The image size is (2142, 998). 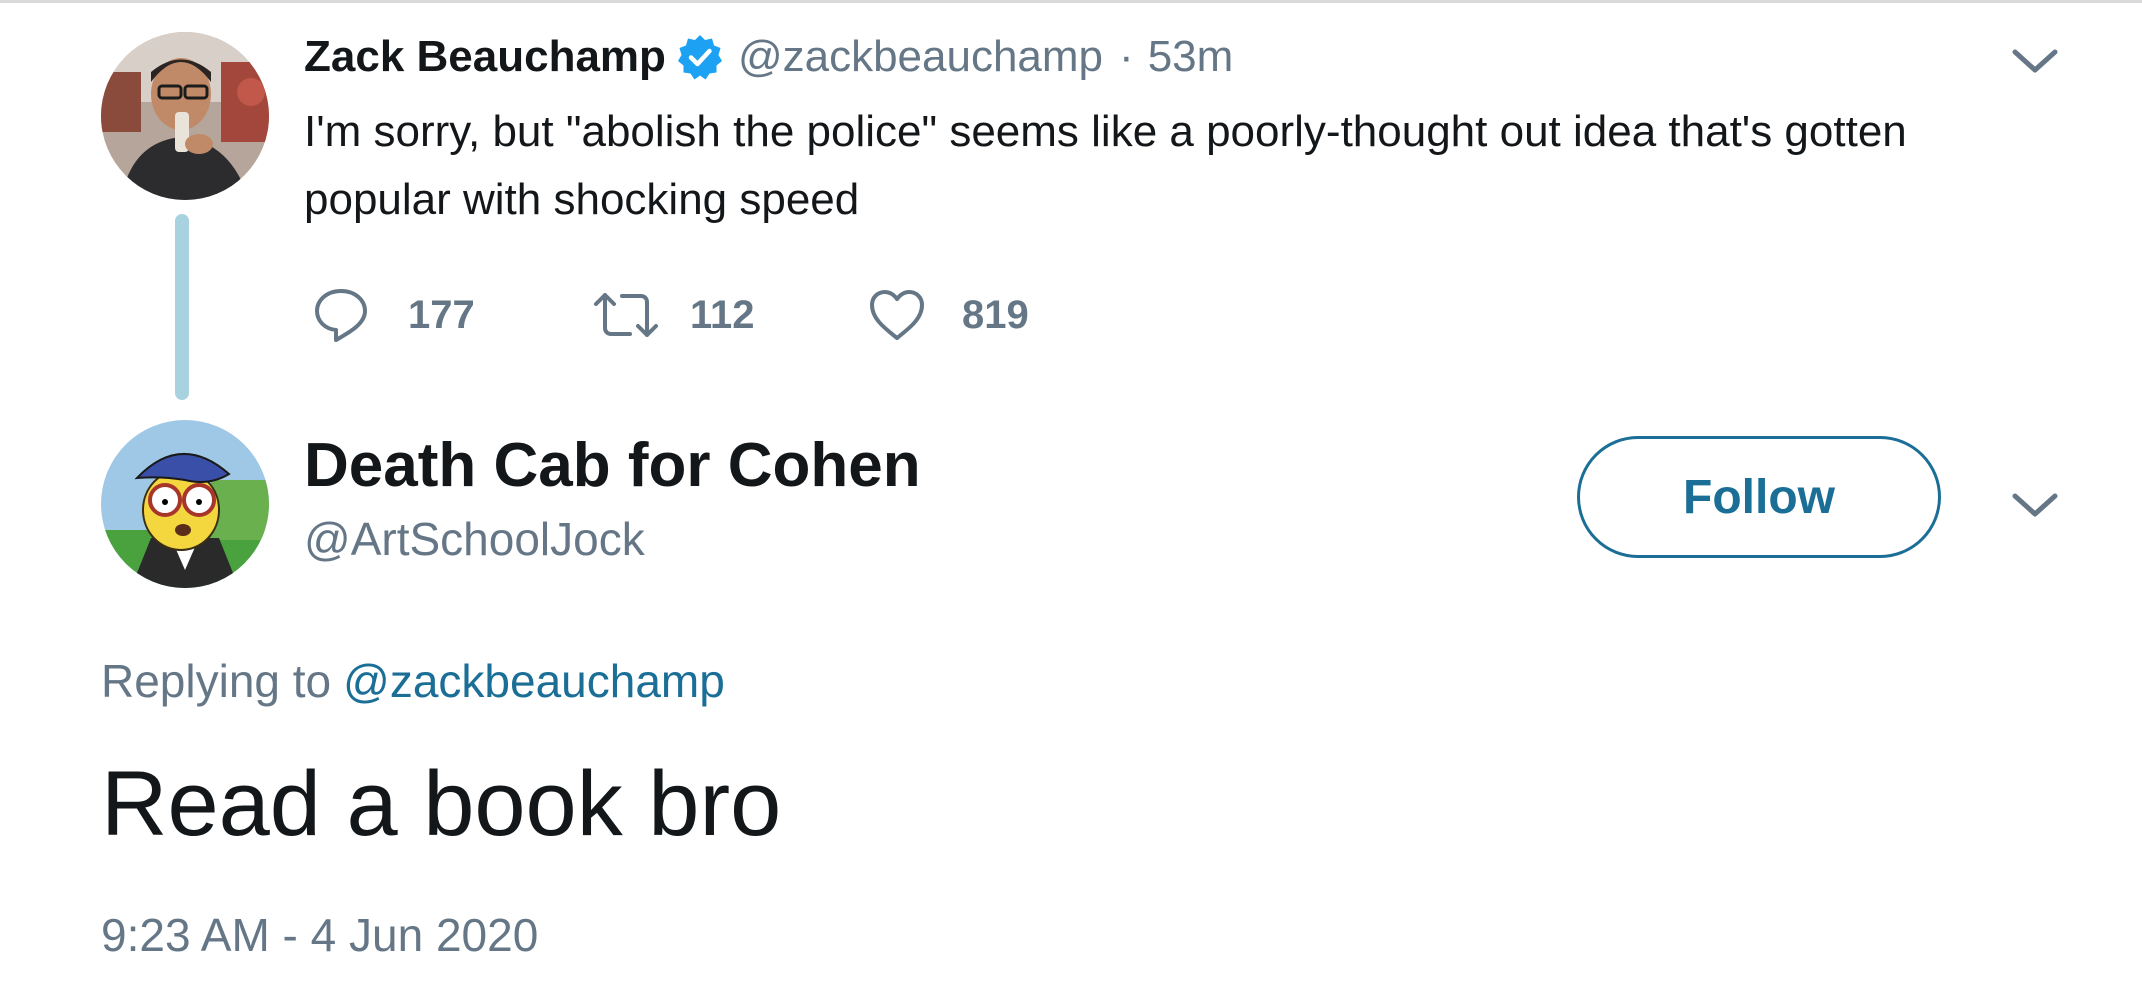 What do you see at coordinates (920, 57) in the screenshot?
I see `parent-author-handle: @zackbeauchamp` at bounding box center [920, 57].